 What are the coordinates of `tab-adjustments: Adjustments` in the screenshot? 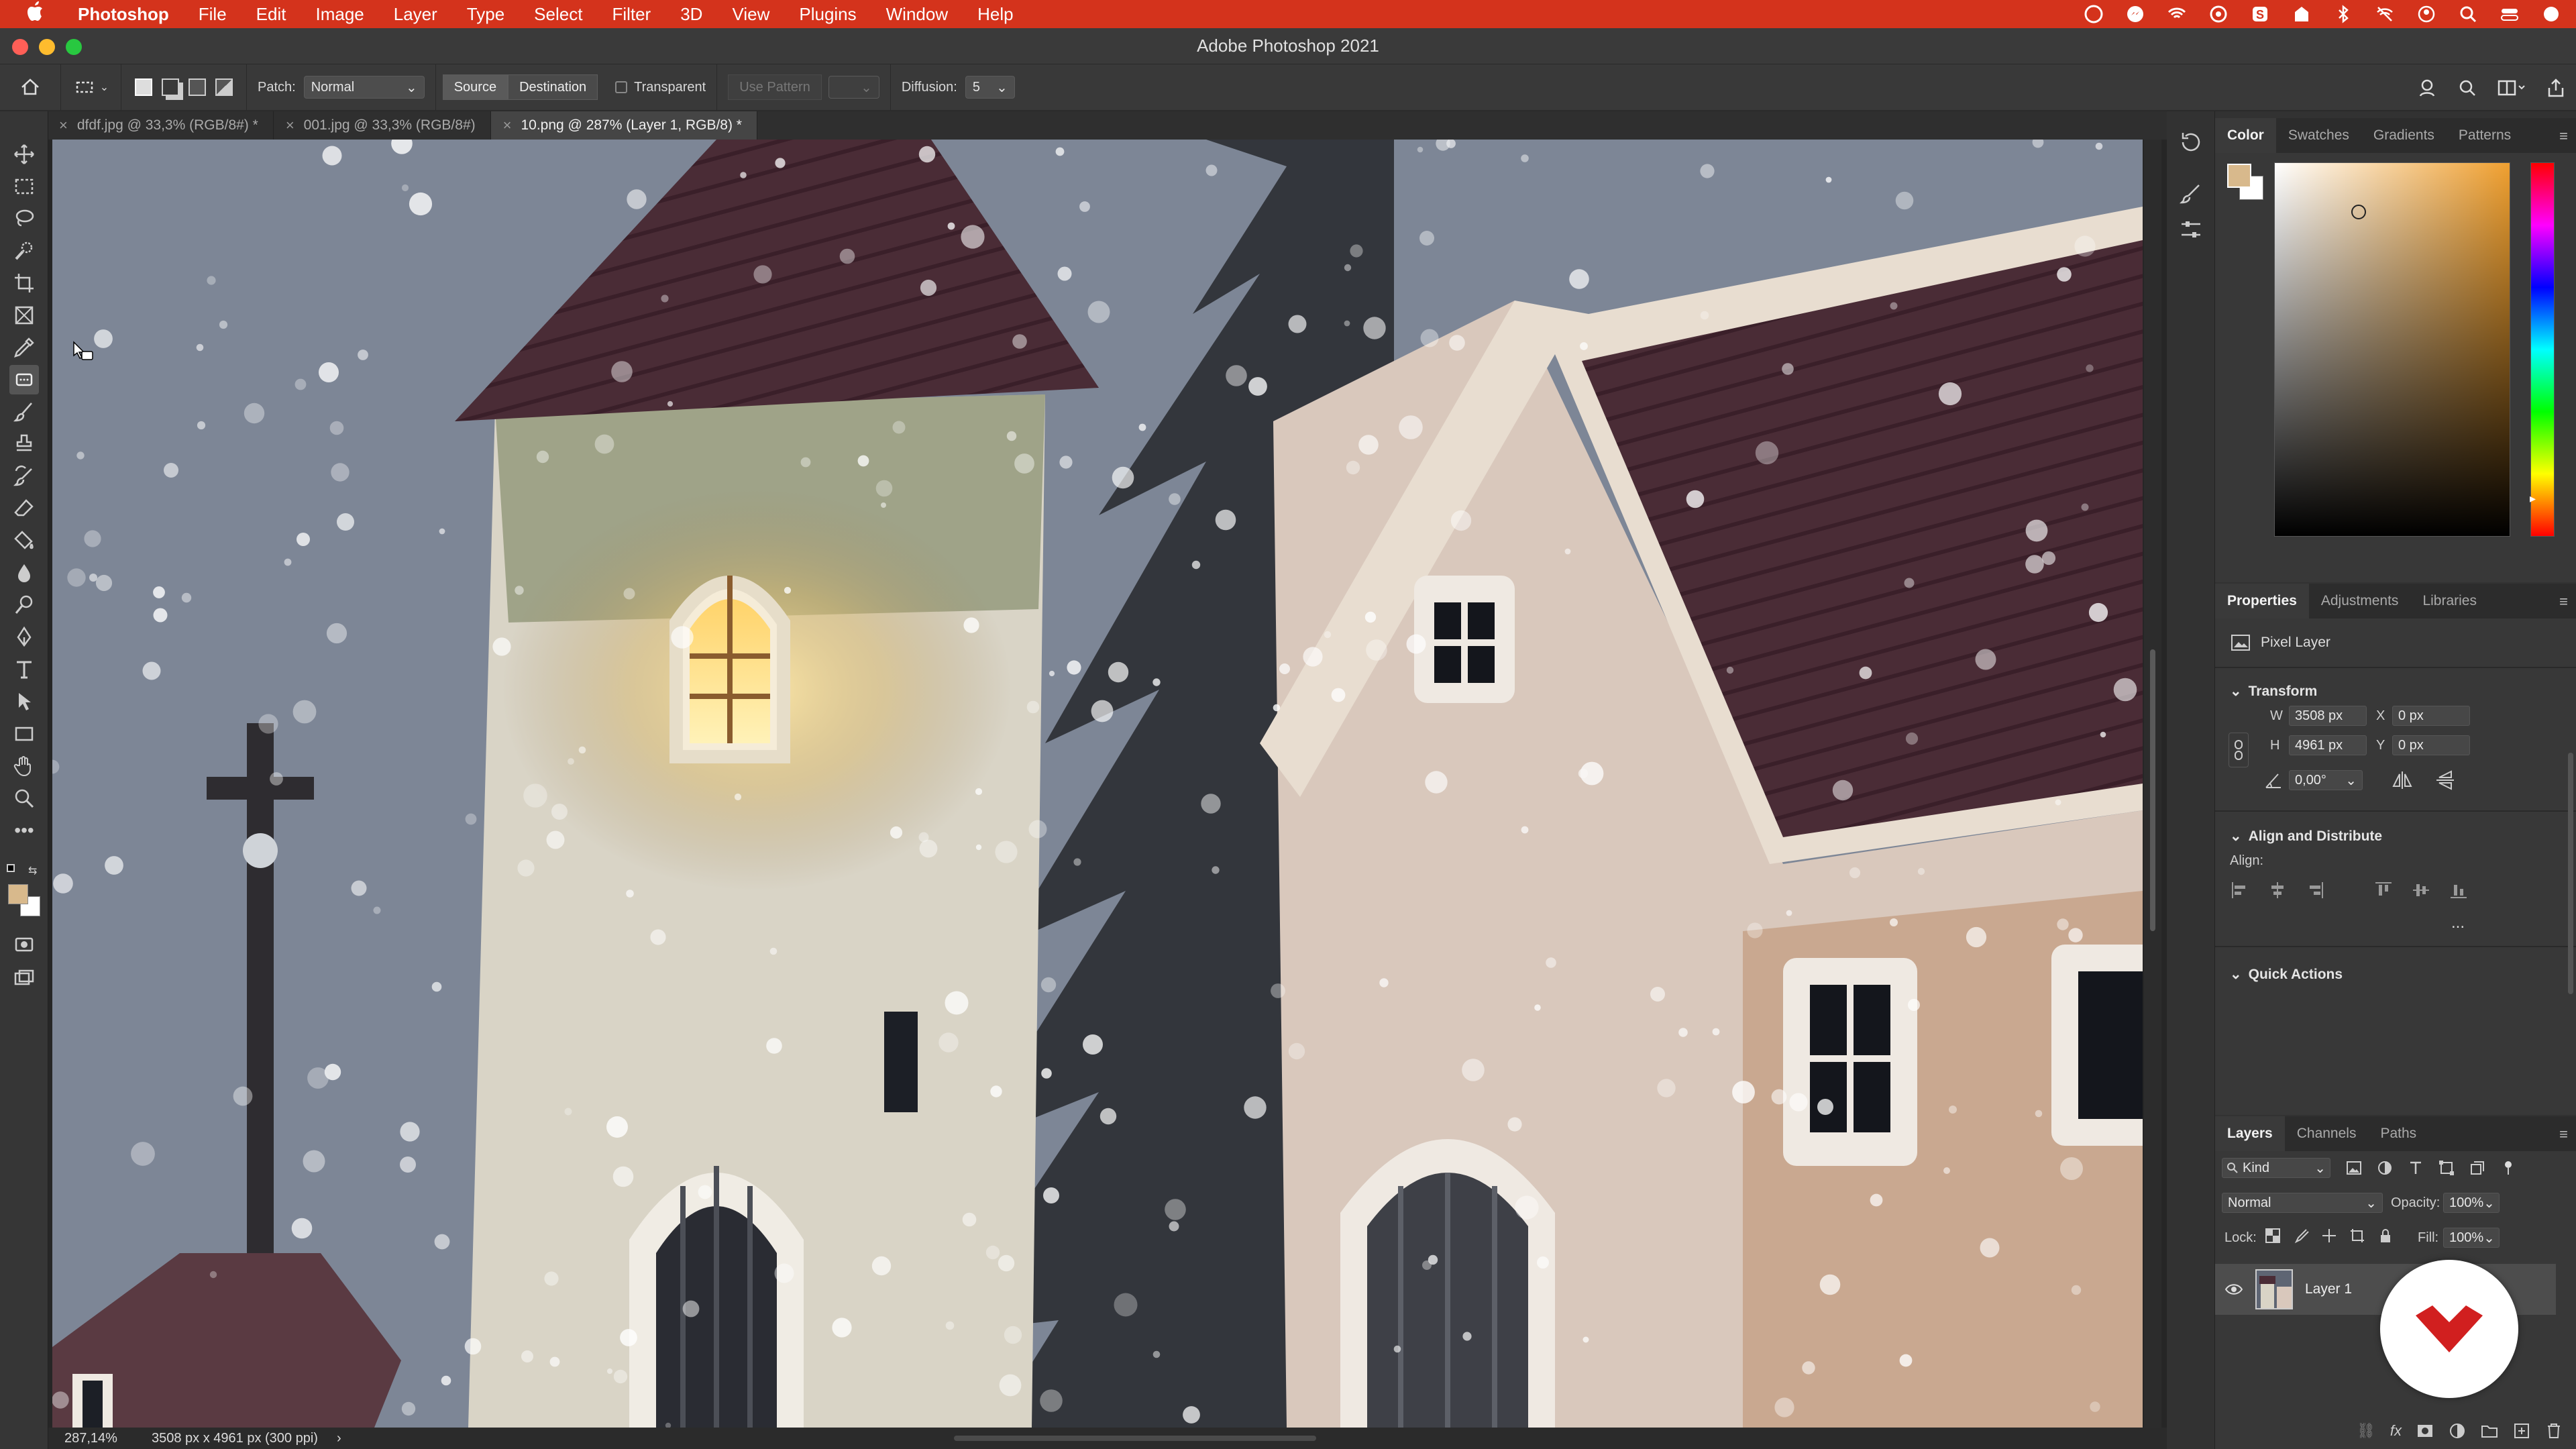 It's located at (2360, 601).